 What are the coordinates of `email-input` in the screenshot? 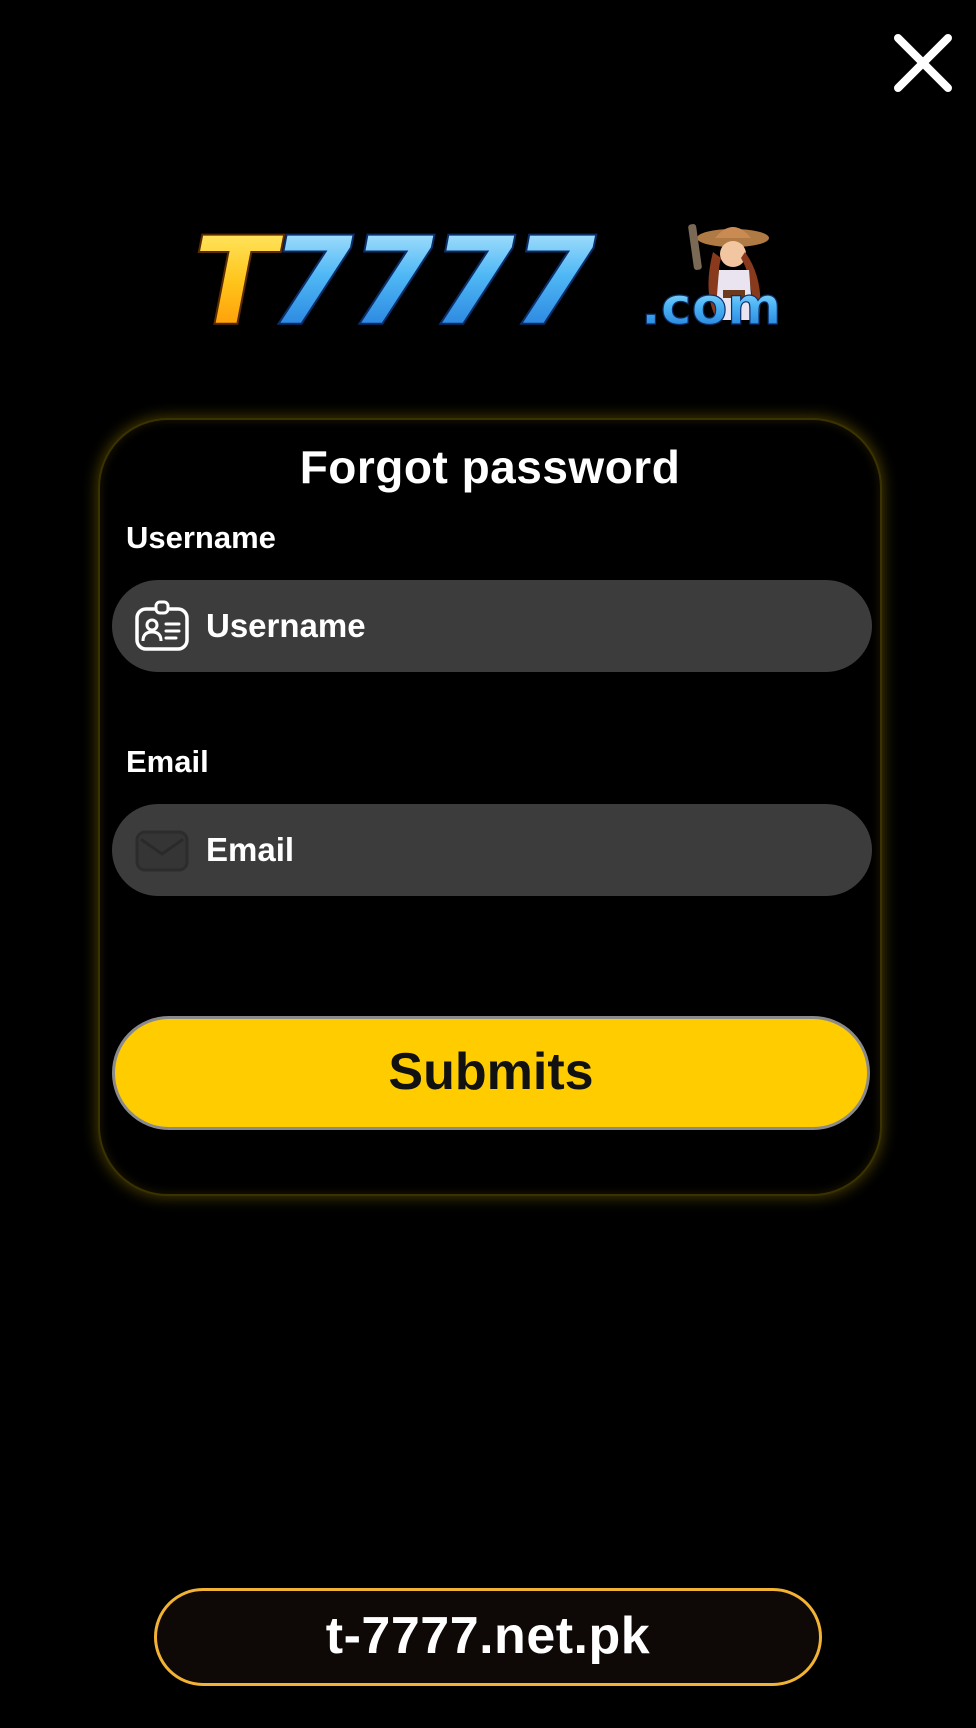 It's located at (526, 850).